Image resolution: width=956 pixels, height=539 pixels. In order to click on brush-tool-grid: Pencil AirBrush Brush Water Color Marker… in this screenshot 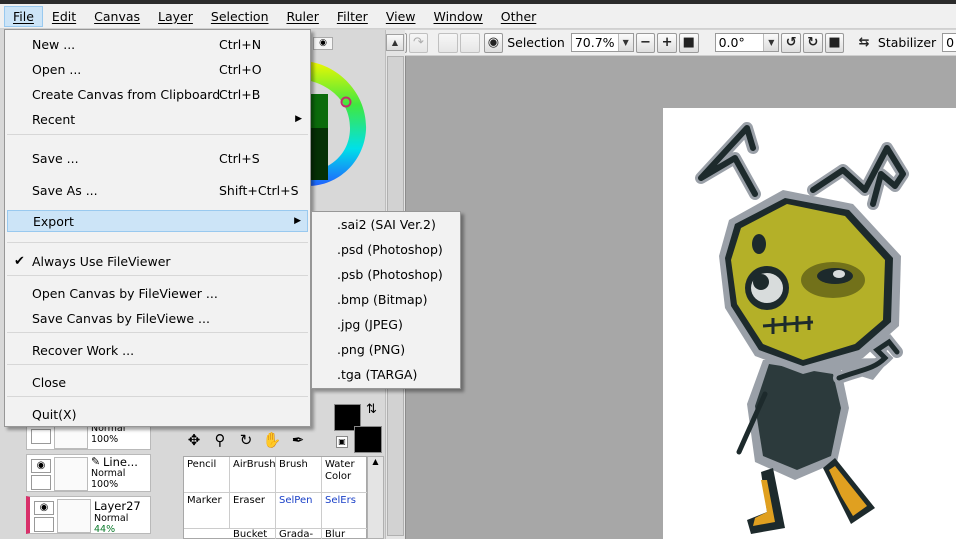, I will do `click(275, 497)`.